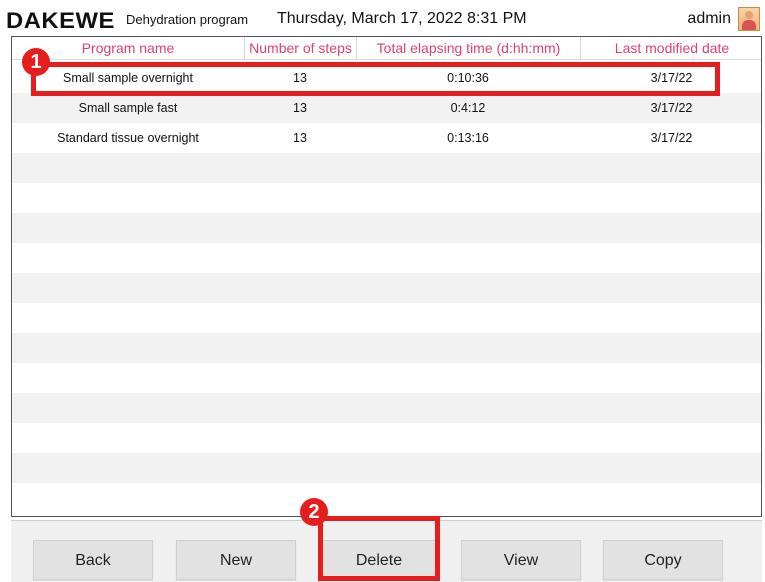 The image size is (765, 582). Describe the element at coordinates (36, 62) in the screenshot. I see `annotation-marker-1: 1` at that location.